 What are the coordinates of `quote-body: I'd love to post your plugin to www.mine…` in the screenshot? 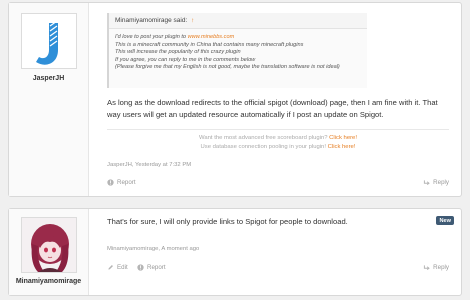 It's located at (238, 53).